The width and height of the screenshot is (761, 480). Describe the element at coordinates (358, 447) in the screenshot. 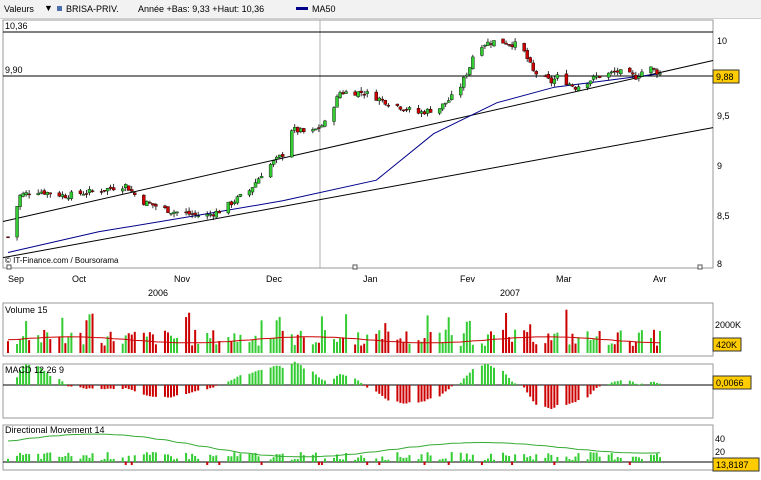

I see `dm-panel` at that location.